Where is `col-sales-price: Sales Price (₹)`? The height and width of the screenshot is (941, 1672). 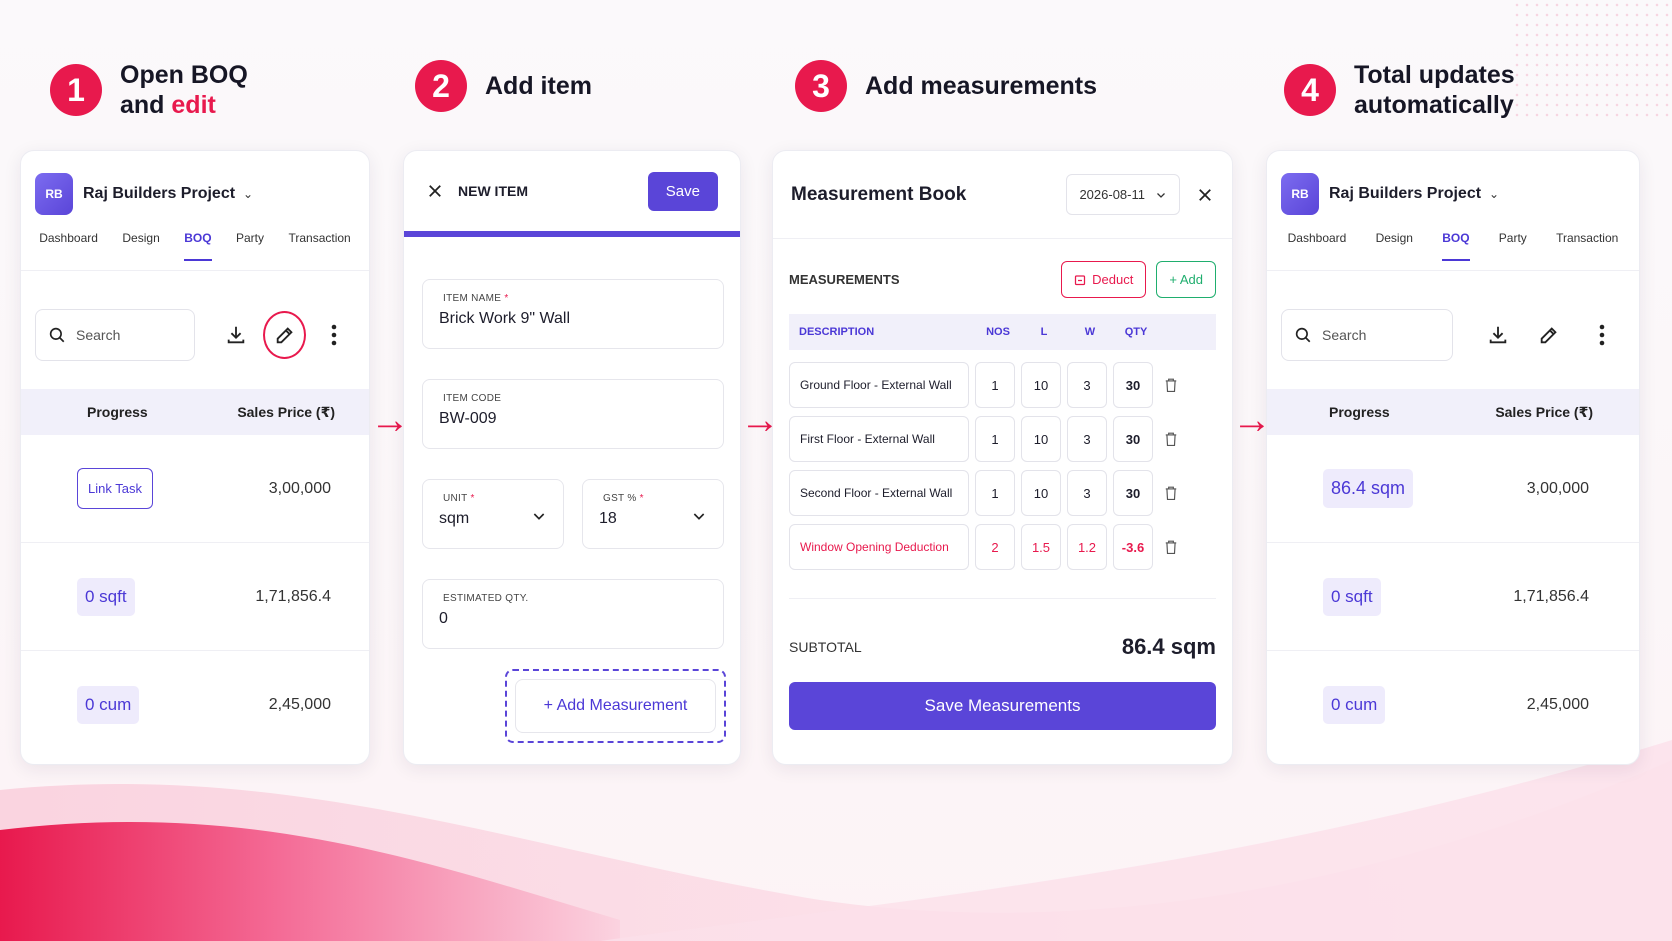
col-sales-price: Sales Price (₹) is located at coordinates (1544, 411).